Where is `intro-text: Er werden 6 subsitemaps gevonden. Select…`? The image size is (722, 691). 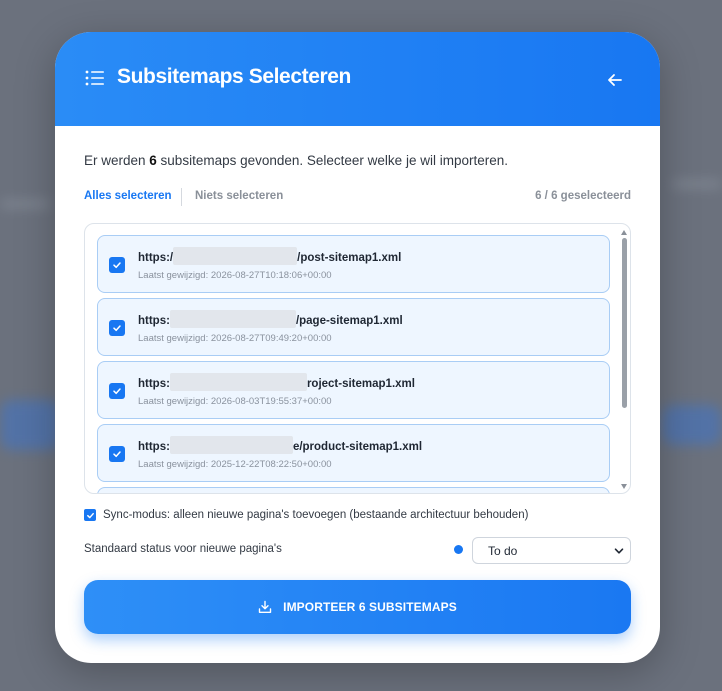 intro-text: Er werden 6 subsitemaps gevonden. Select… is located at coordinates (296, 160).